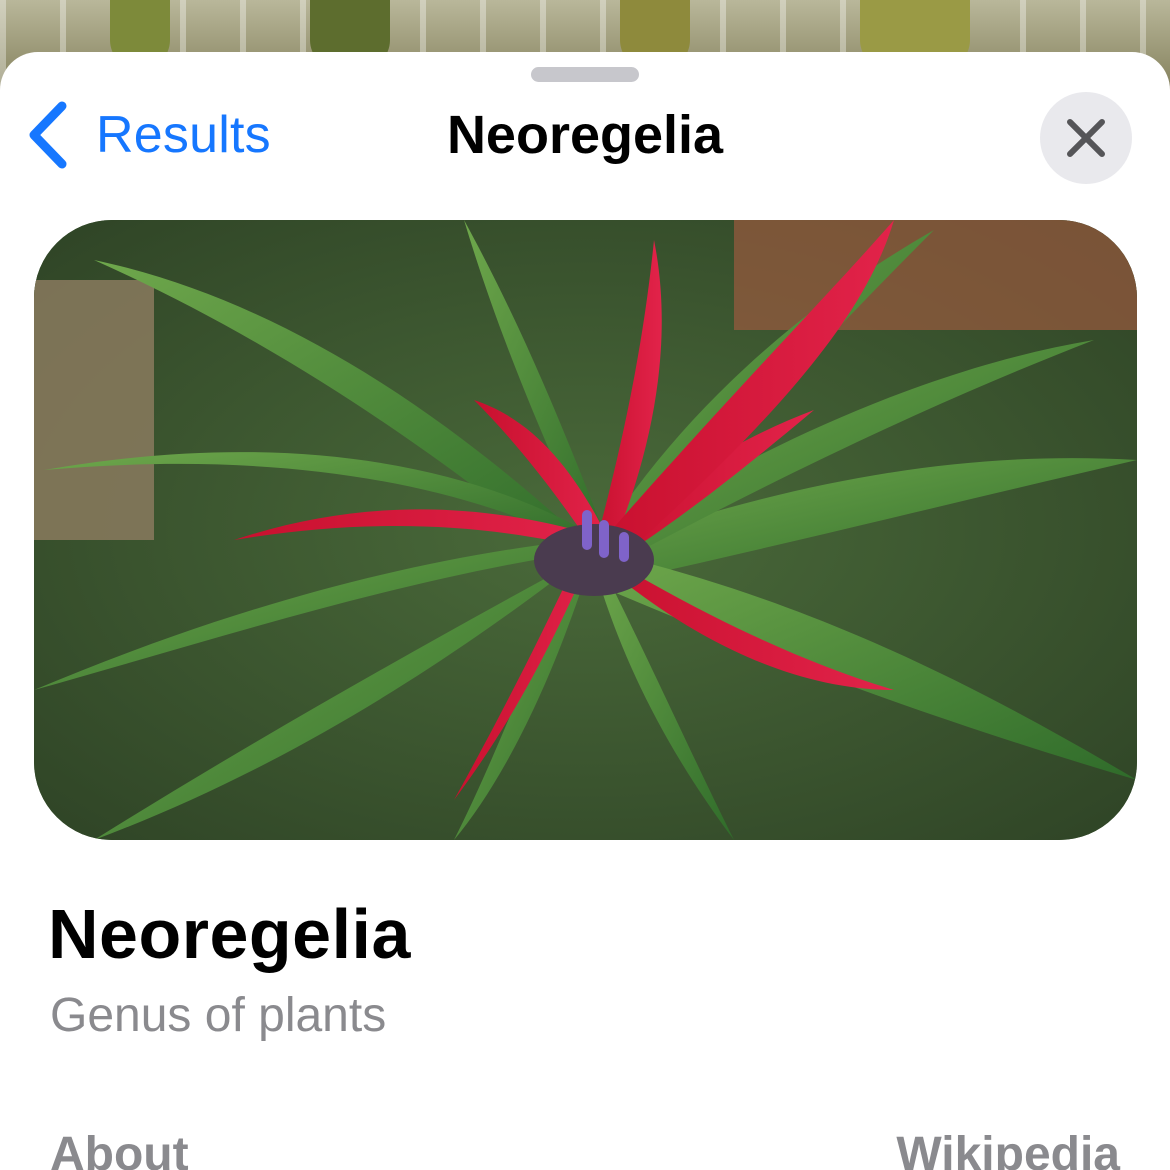 The height and width of the screenshot is (1170, 1170). Describe the element at coordinates (119, 1149) in the screenshot. I see `section-about-label: About` at that location.